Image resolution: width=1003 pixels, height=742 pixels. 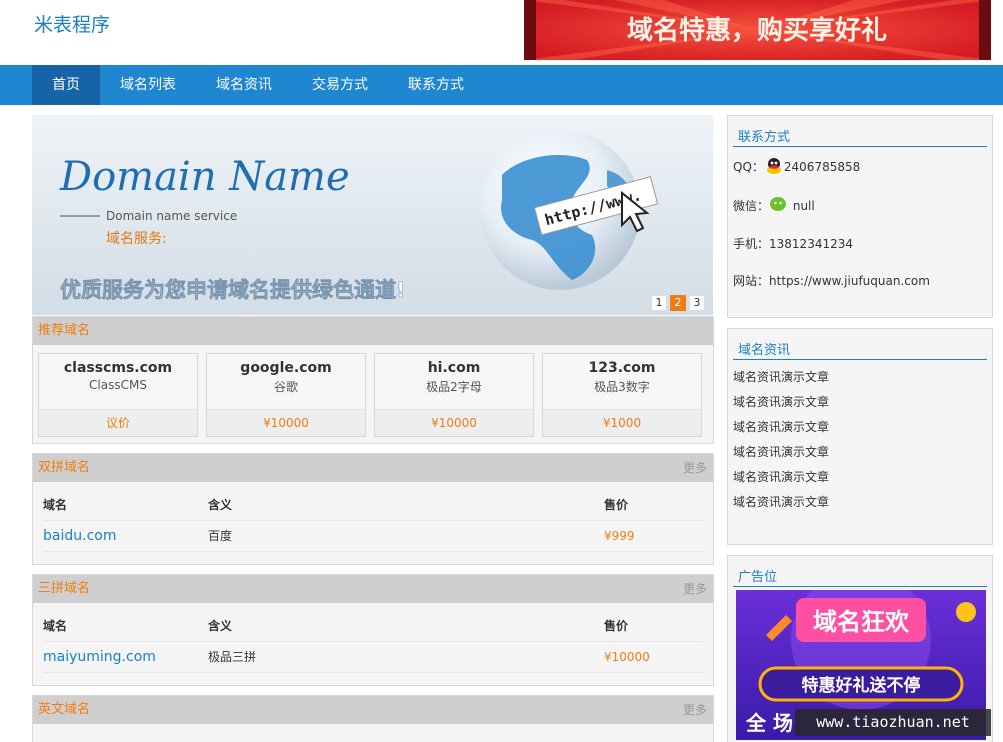 What do you see at coordinates (79, 536) in the screenshot?
I see `domain-link: baidu.com` at bounding box center [79, 536].